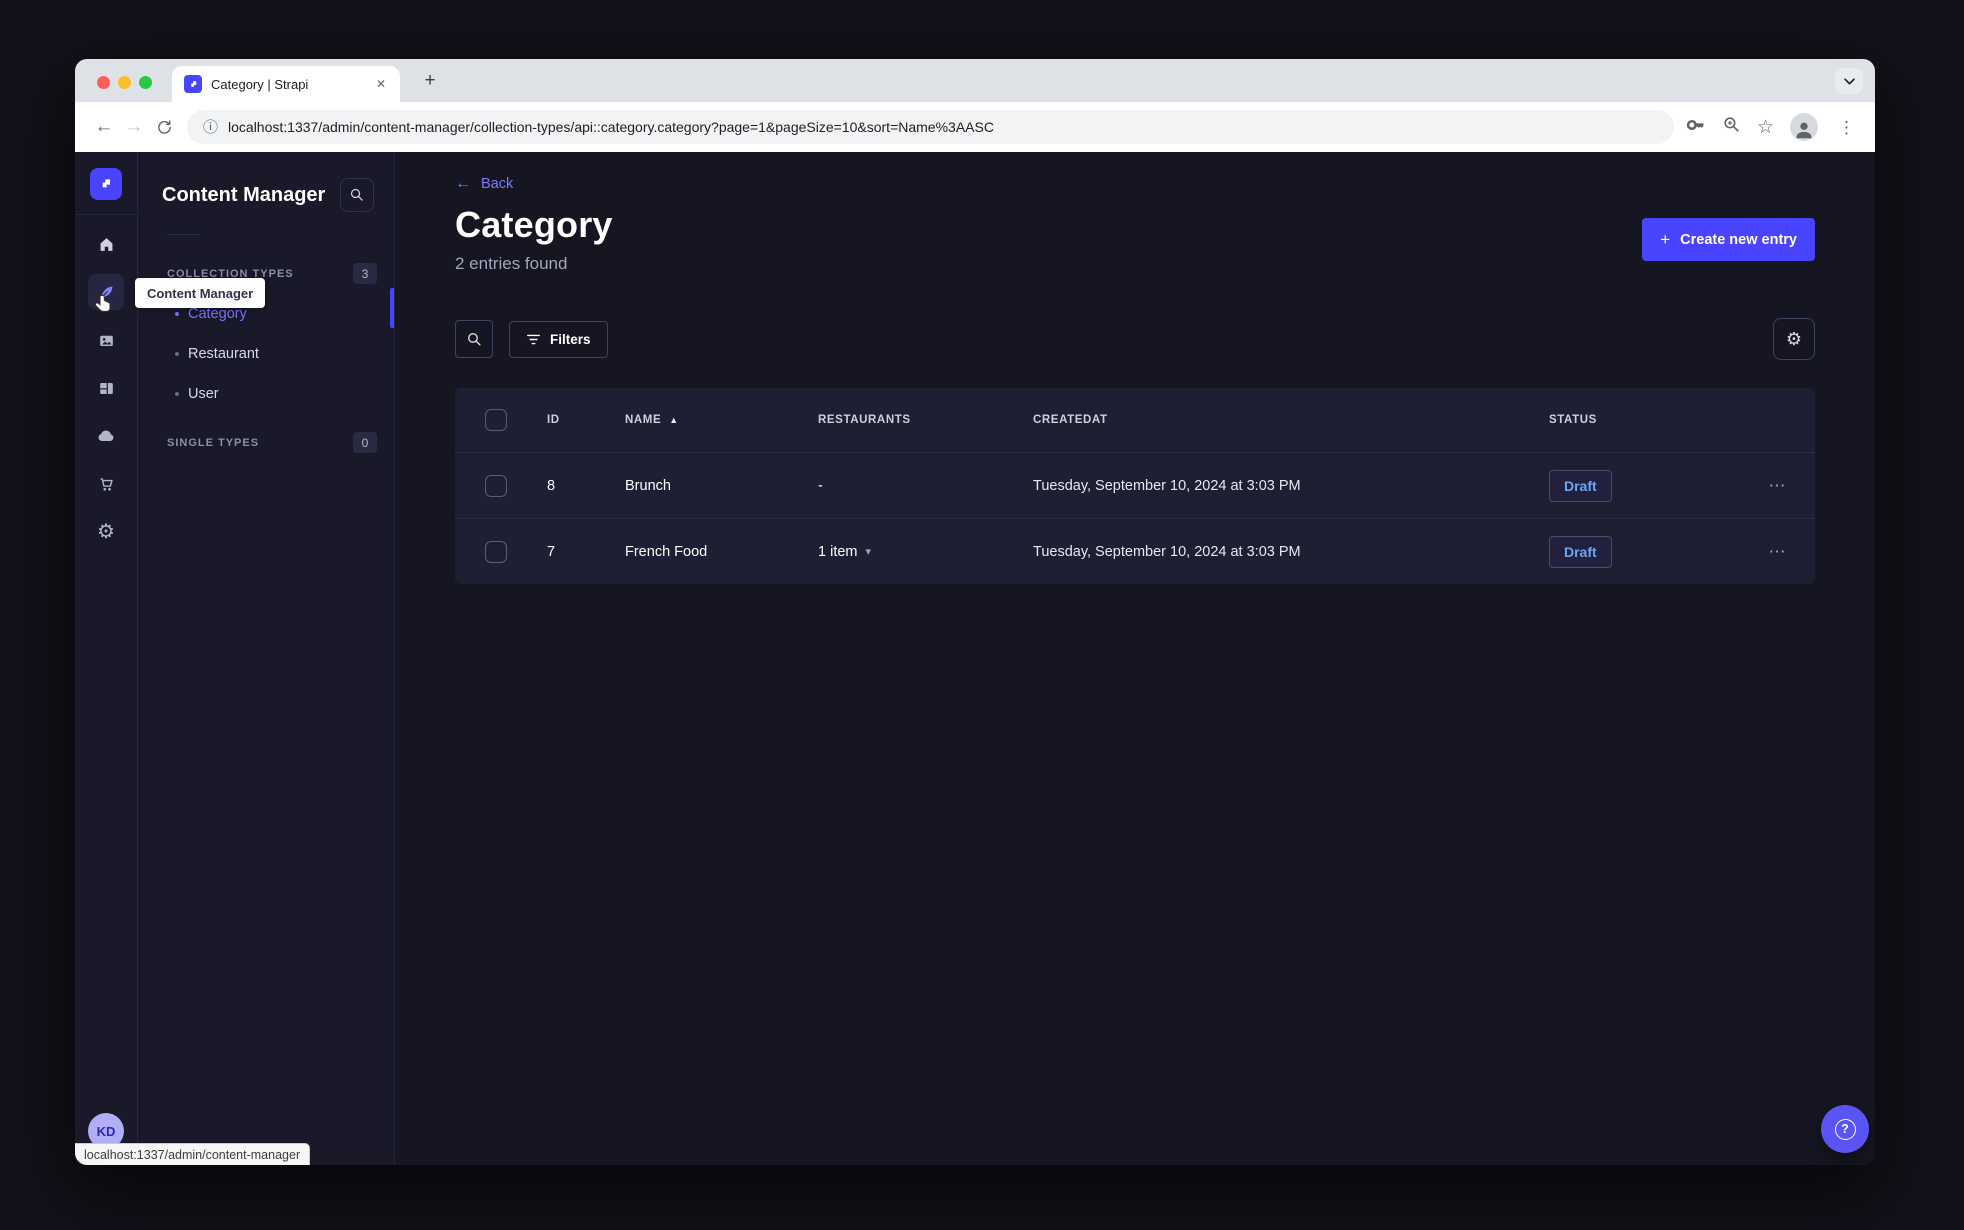  I want to click on sidebar-item-restaurant: Restaurant, so click(266, 354).